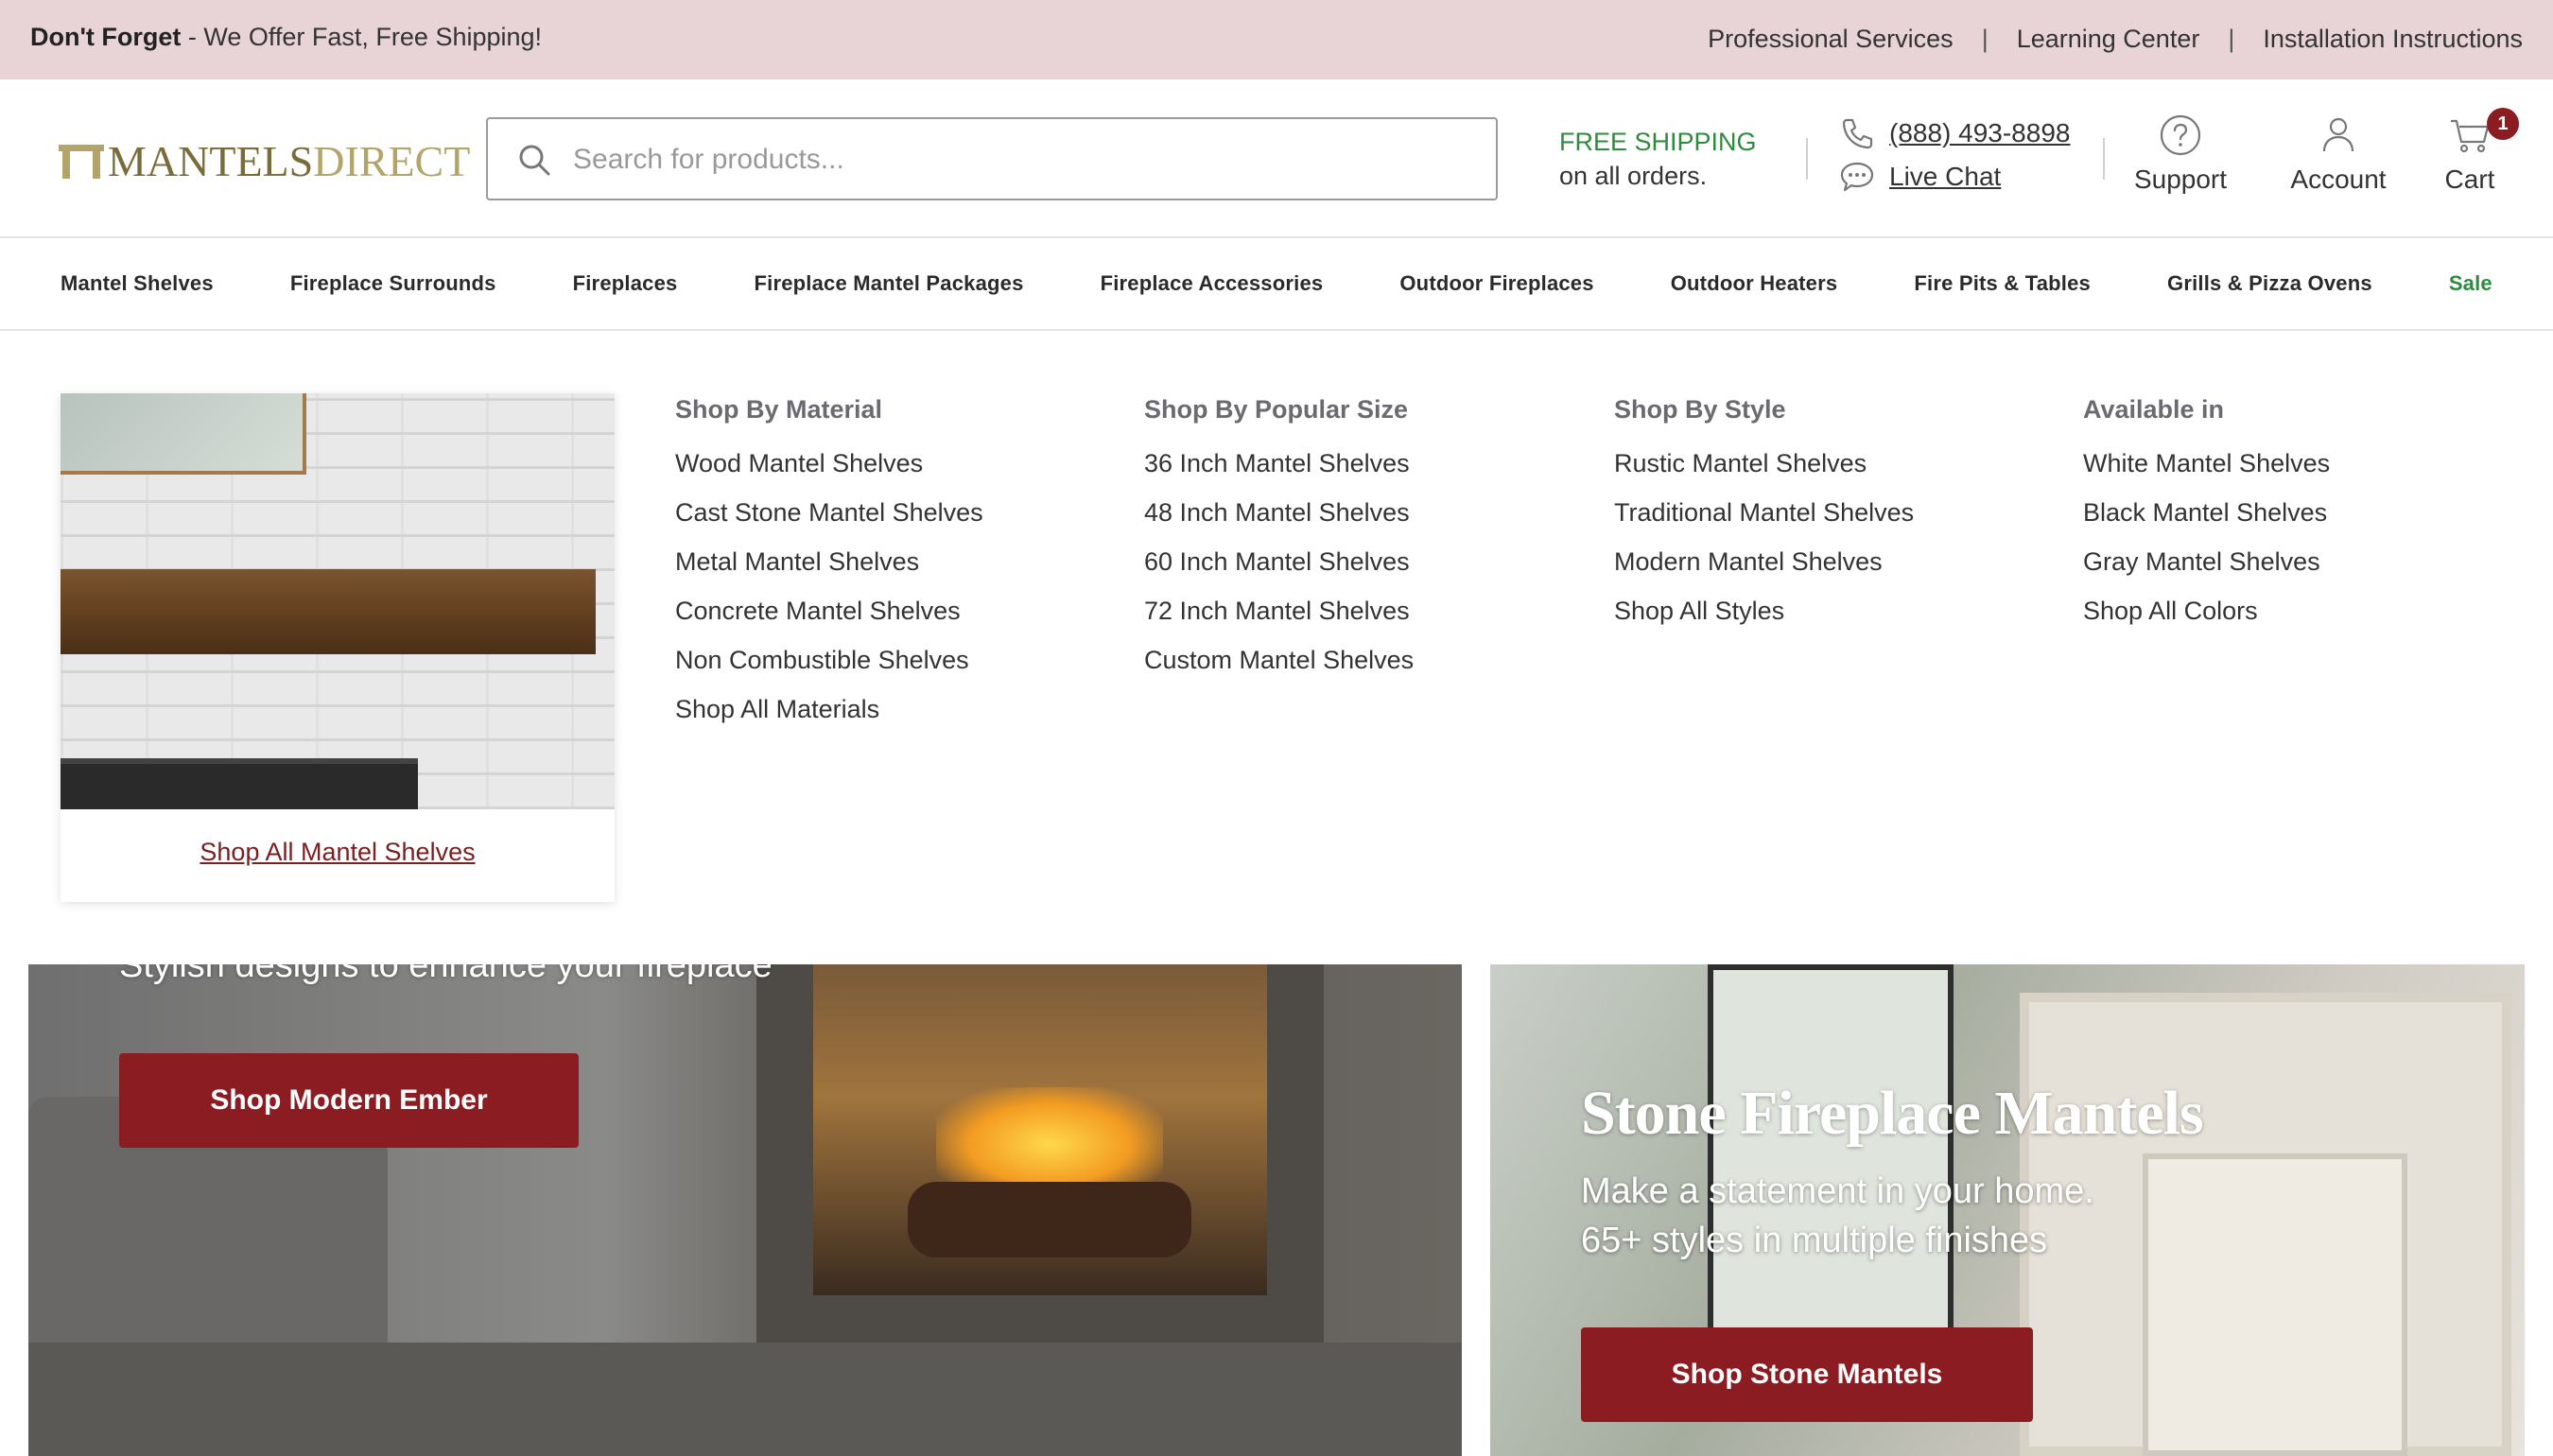 The width and height of the screenshot is (2553, 1456). I want to click on help-circle-icon, so click(2181, 135).